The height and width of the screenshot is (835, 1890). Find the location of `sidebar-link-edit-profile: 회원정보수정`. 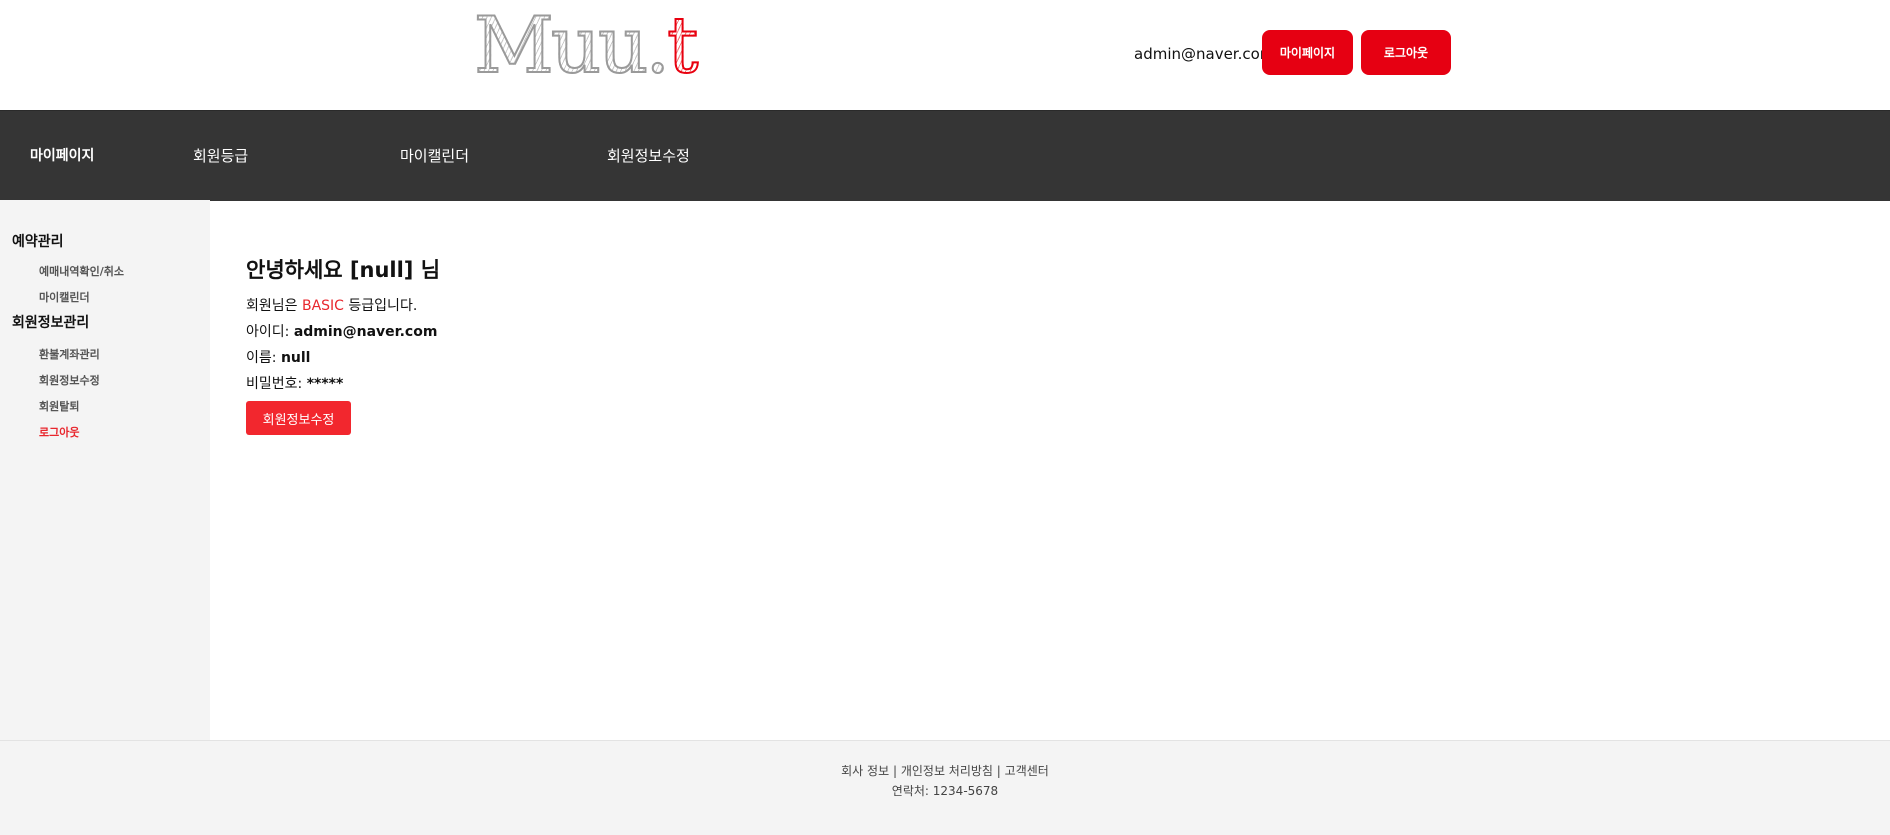

sidebar-link-edit-profile: 회원정보수정 is located at coordinates (69, 381).